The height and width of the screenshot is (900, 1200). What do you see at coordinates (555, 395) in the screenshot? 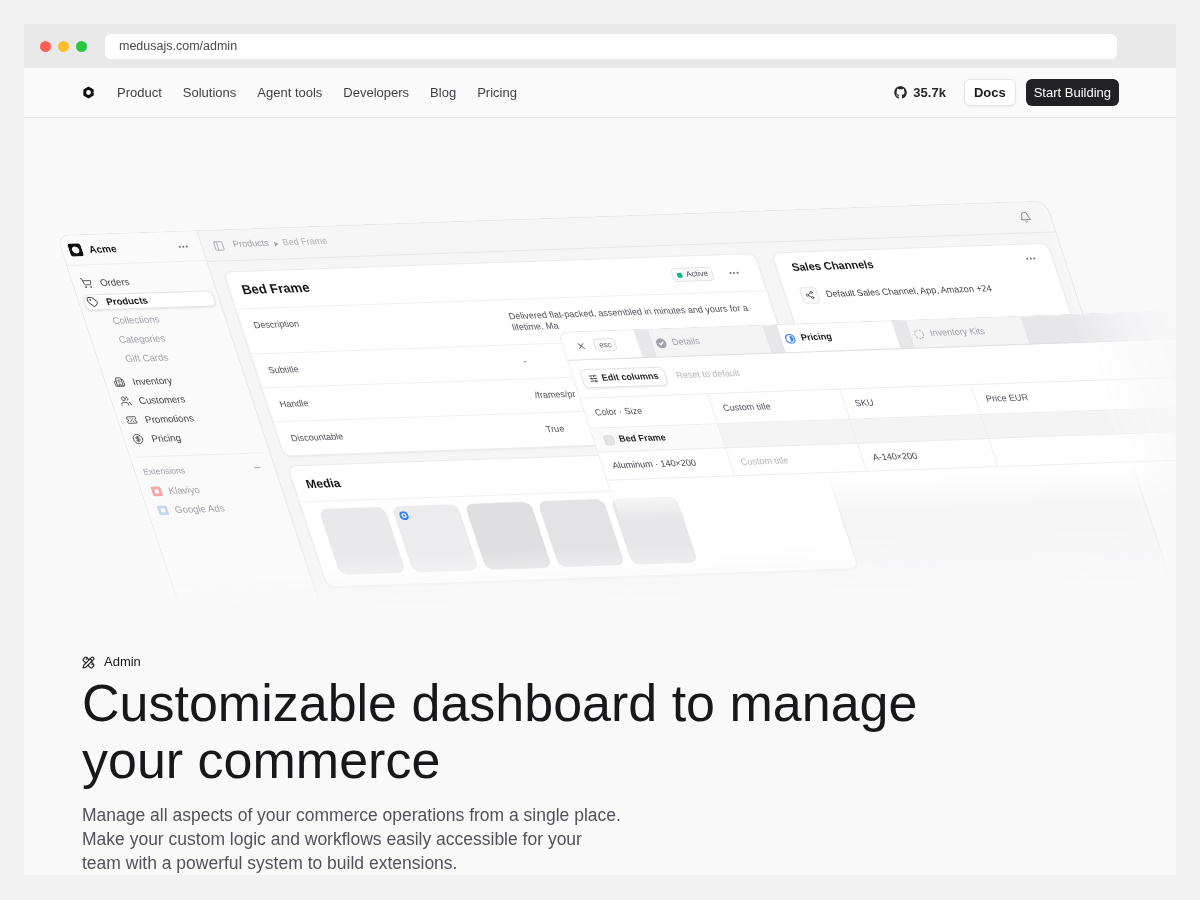
I see `field-value: /frames/pr` at bounding box center [555, 395].